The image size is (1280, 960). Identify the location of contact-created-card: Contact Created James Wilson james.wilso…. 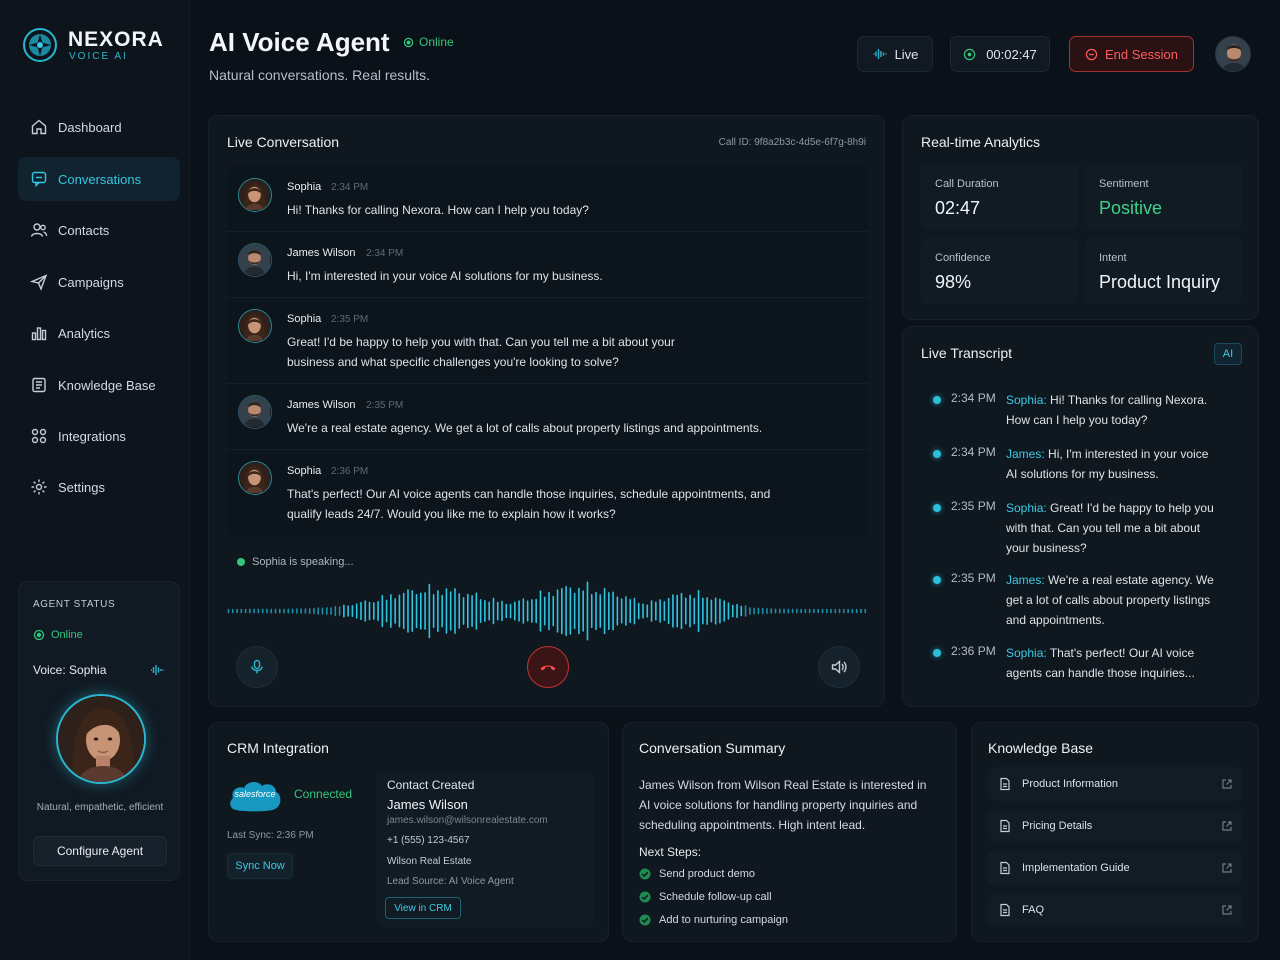
(485, 850).